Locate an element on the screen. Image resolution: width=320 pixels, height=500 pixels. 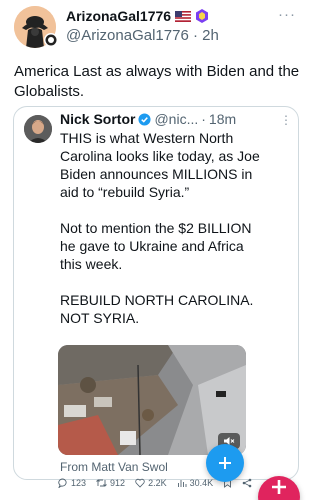
quoted-avatar is located at coordinates (38, 129).